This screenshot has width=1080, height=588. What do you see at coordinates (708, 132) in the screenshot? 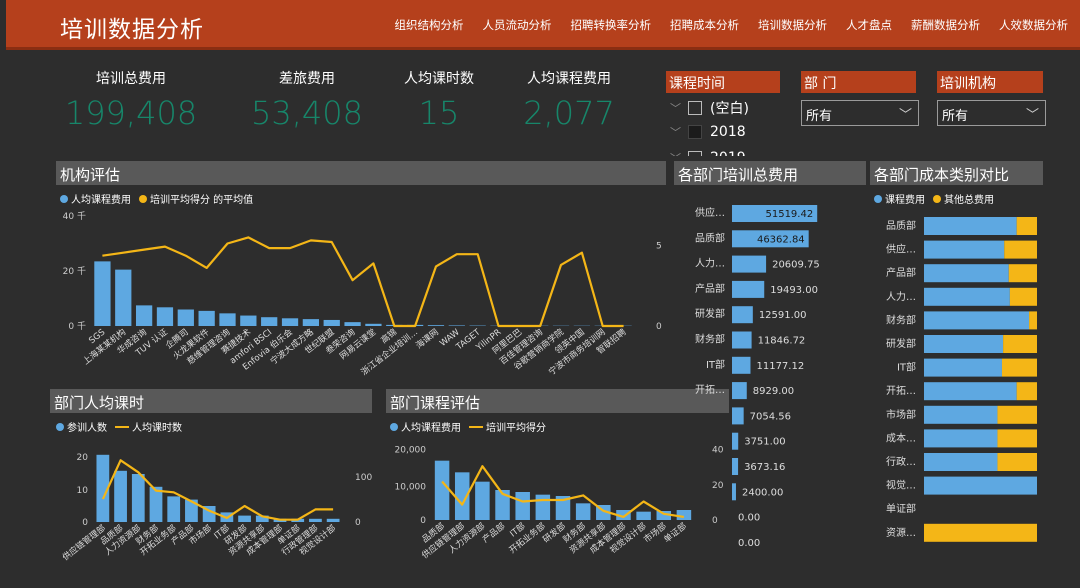
I see `year-option-2018: ﹀ 2018` at bounding box center [708, 132].